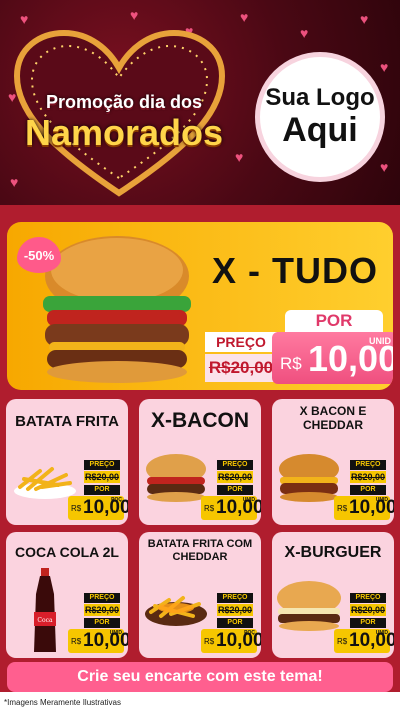 The height and width of the screenshot is (711, 400). I want to click on product-name: BATATA FRITA, so click(67, 421).